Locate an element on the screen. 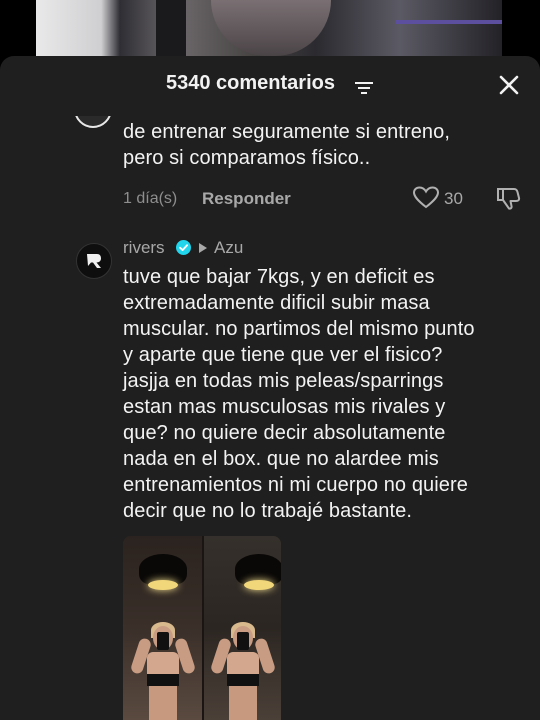  close-icon is located at coordinates (509, 85).